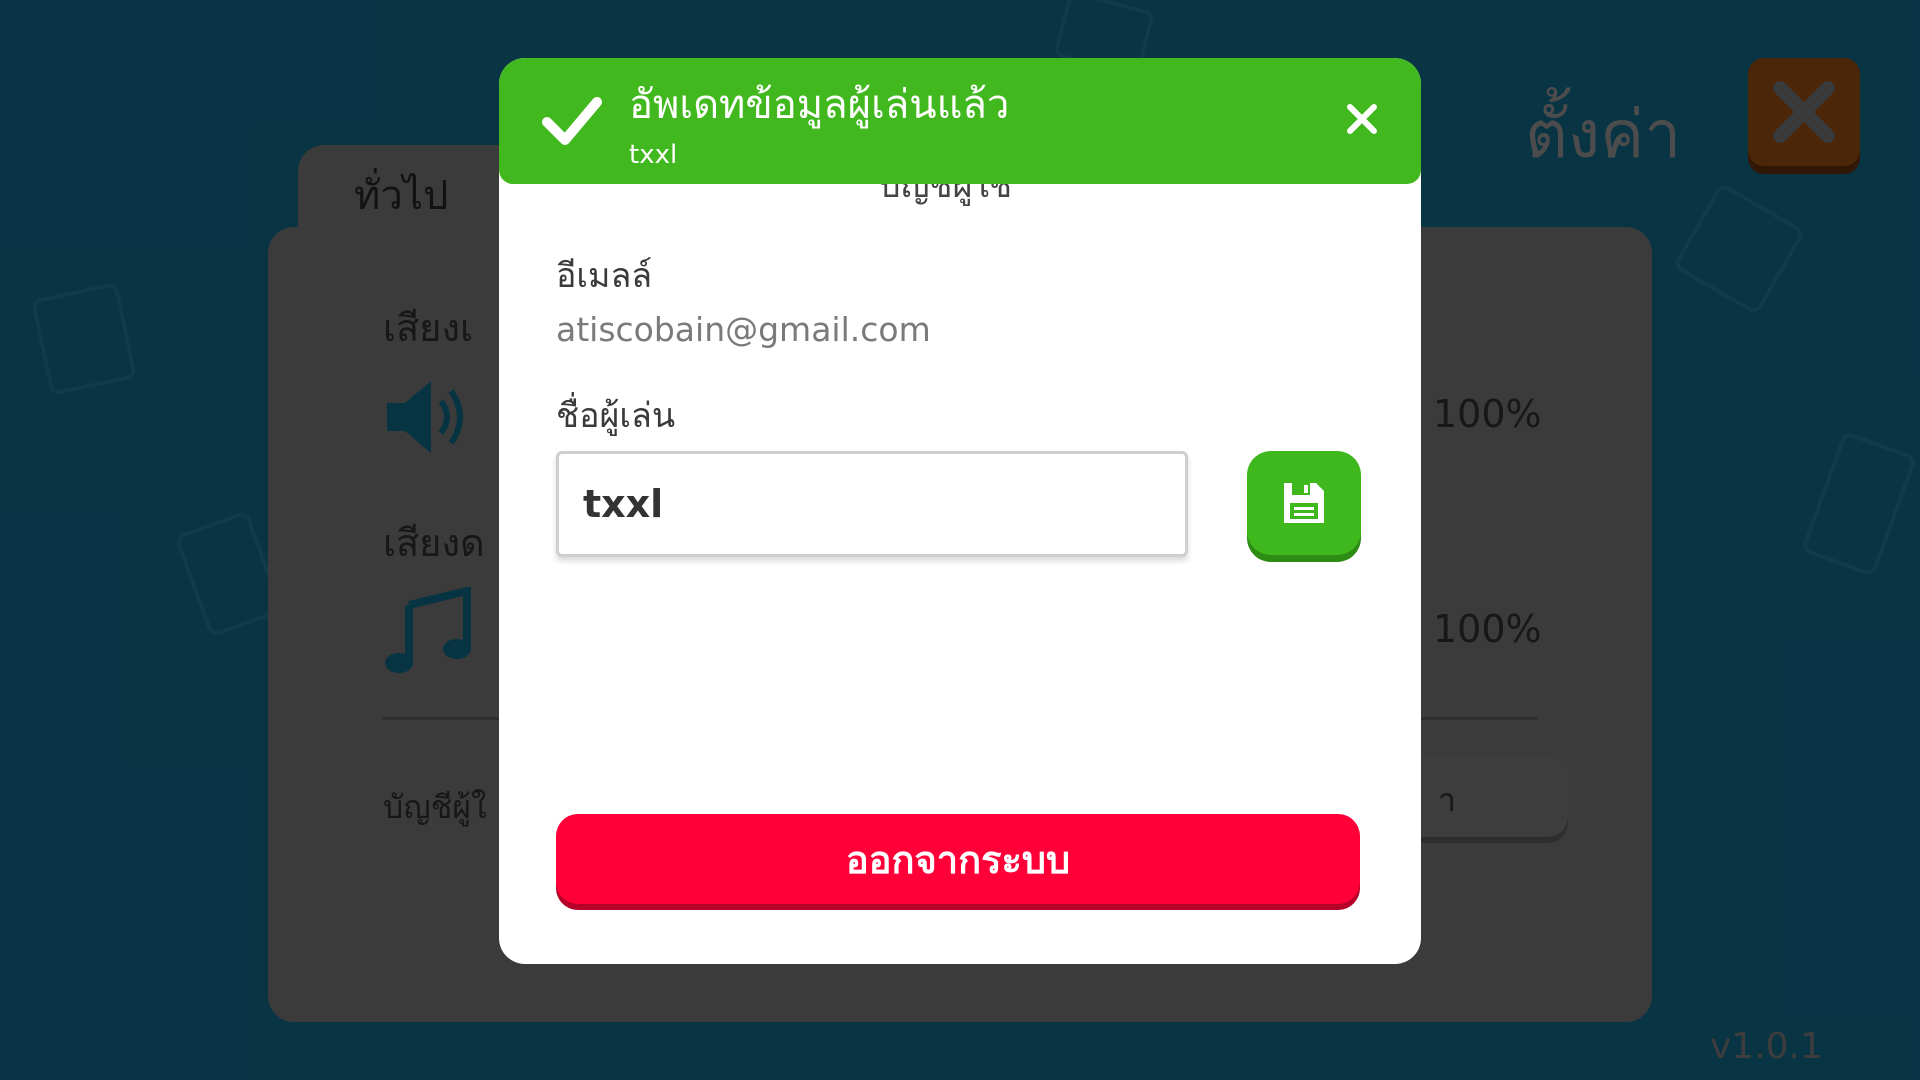 The width and height of the screenshot is (1920, 1080). I want to click on checkmark-icon, so click(572, 121).